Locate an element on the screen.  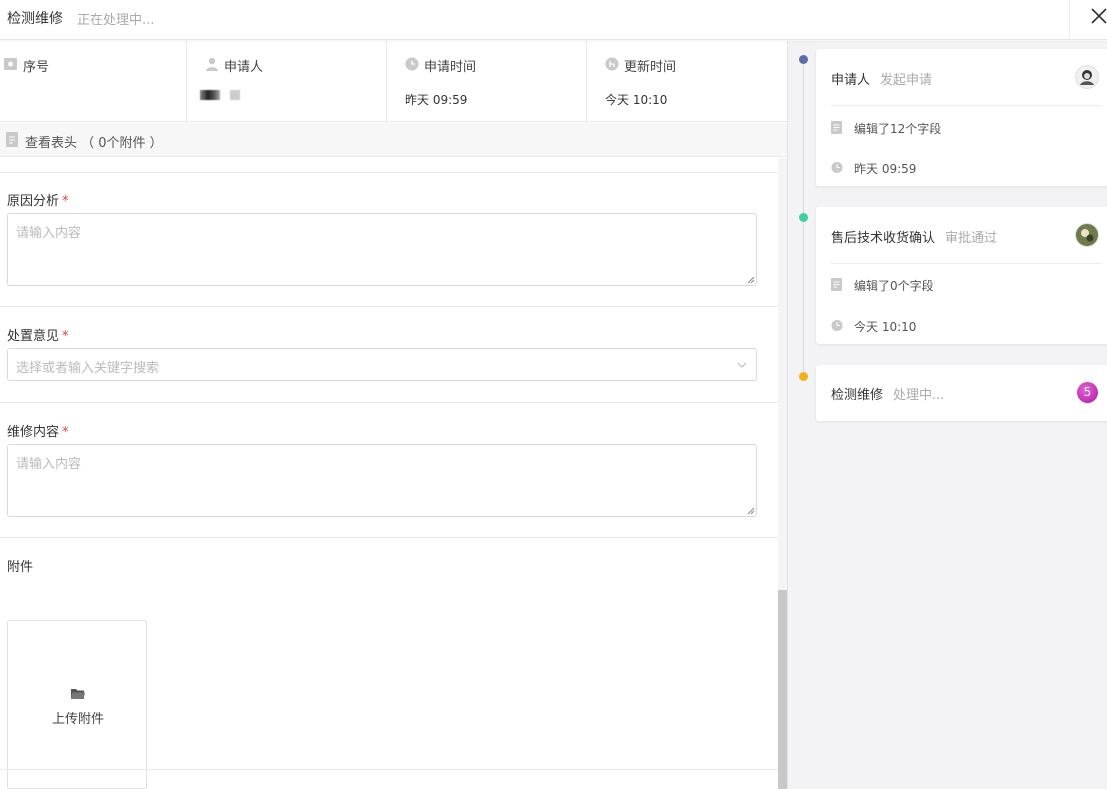
cause-textarea: 请输入内容 is located at coordinates (382, 249).